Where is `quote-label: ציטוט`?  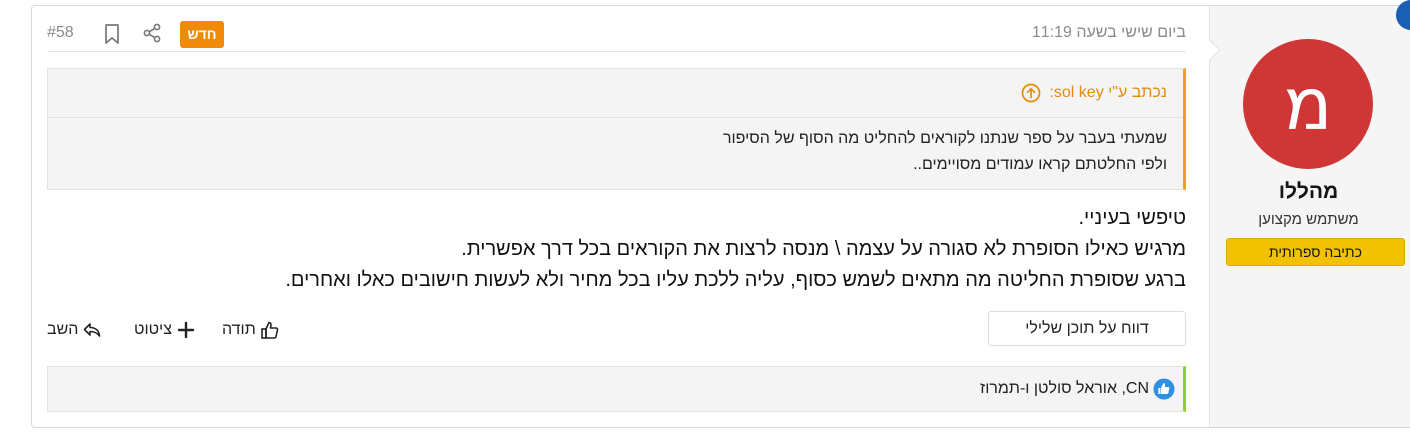 quote-label: ציטוט is located at coordinates (153, 329).